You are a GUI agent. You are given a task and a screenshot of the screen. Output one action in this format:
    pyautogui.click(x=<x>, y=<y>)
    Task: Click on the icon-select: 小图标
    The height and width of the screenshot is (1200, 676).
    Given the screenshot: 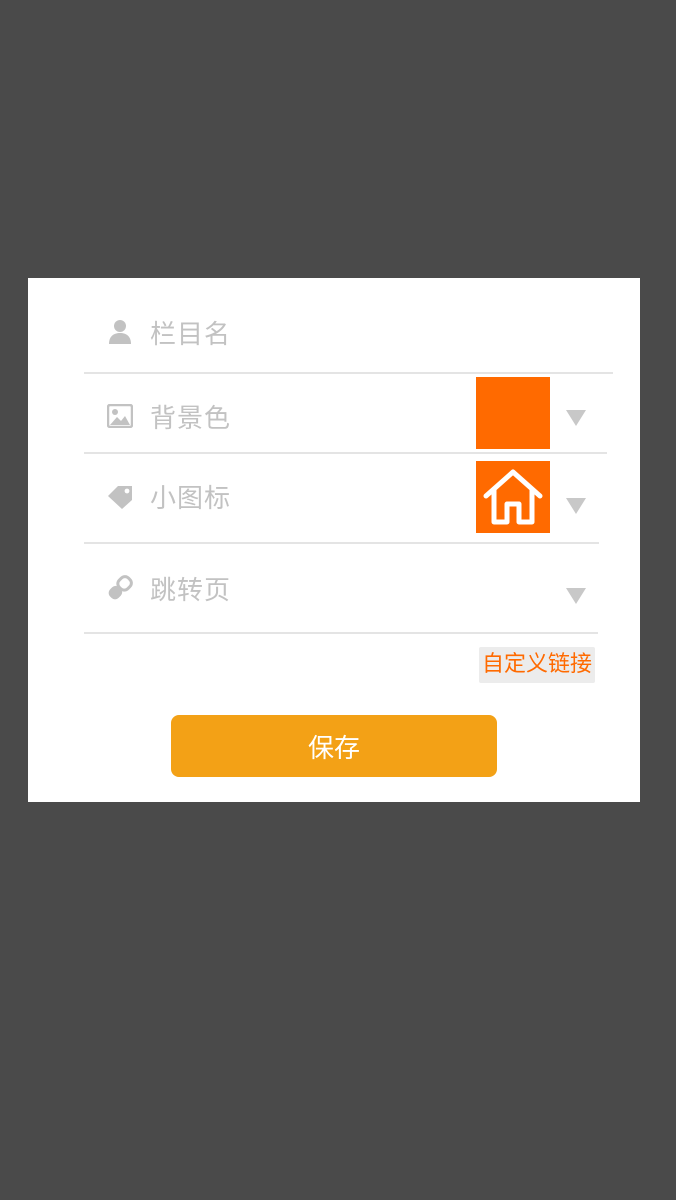 What is the action you would take?
    pyautogui.click(x=341, y=500)
    